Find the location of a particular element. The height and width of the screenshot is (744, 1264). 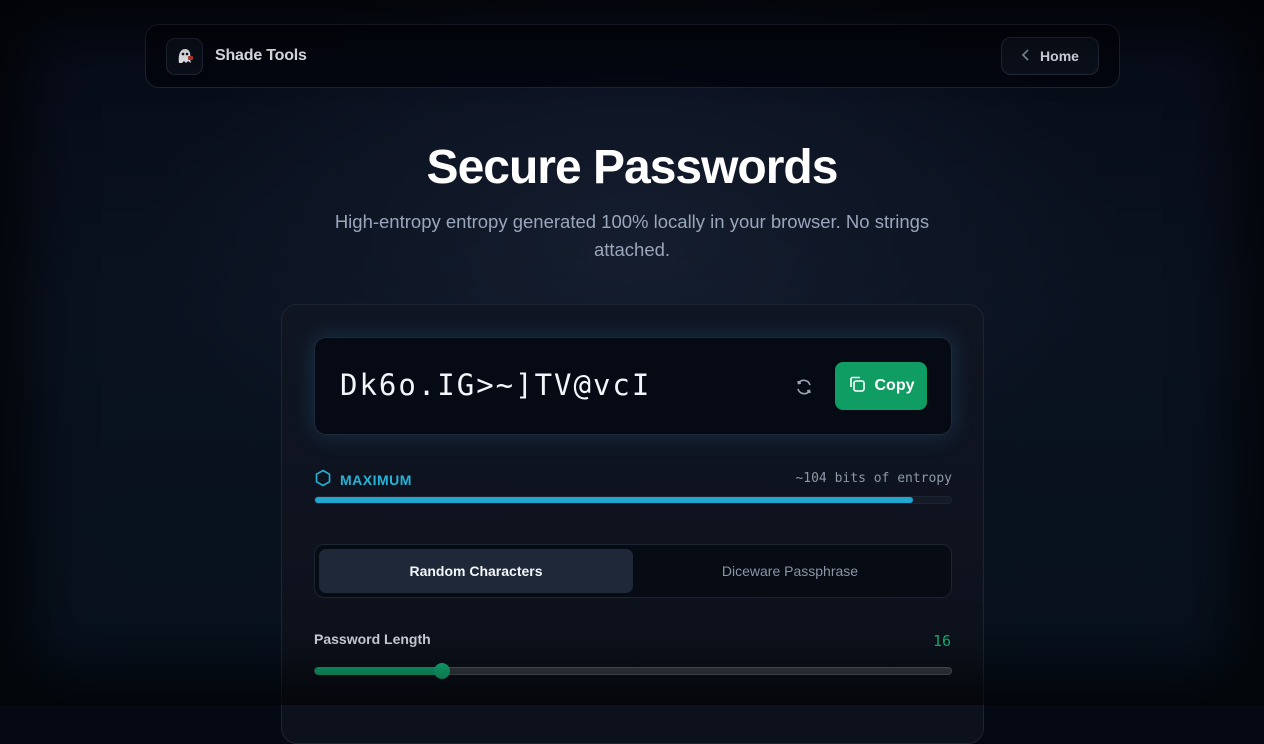

copy-button-label: Copy is located at coordinates (895, 386).